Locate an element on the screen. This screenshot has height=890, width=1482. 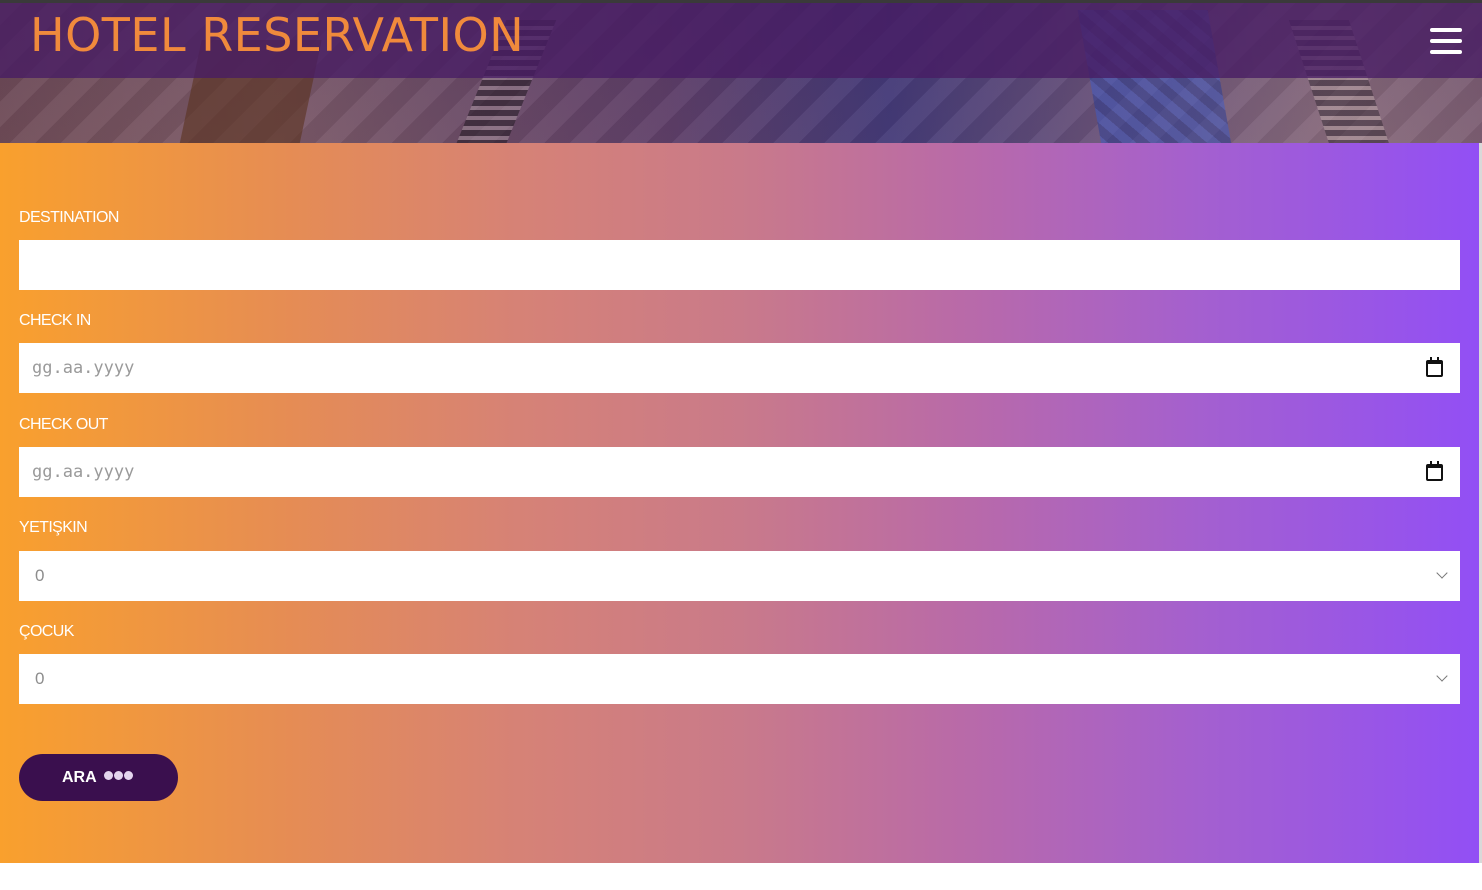
check-out-label: CHECK OUT is located at coordinates (63, 424).